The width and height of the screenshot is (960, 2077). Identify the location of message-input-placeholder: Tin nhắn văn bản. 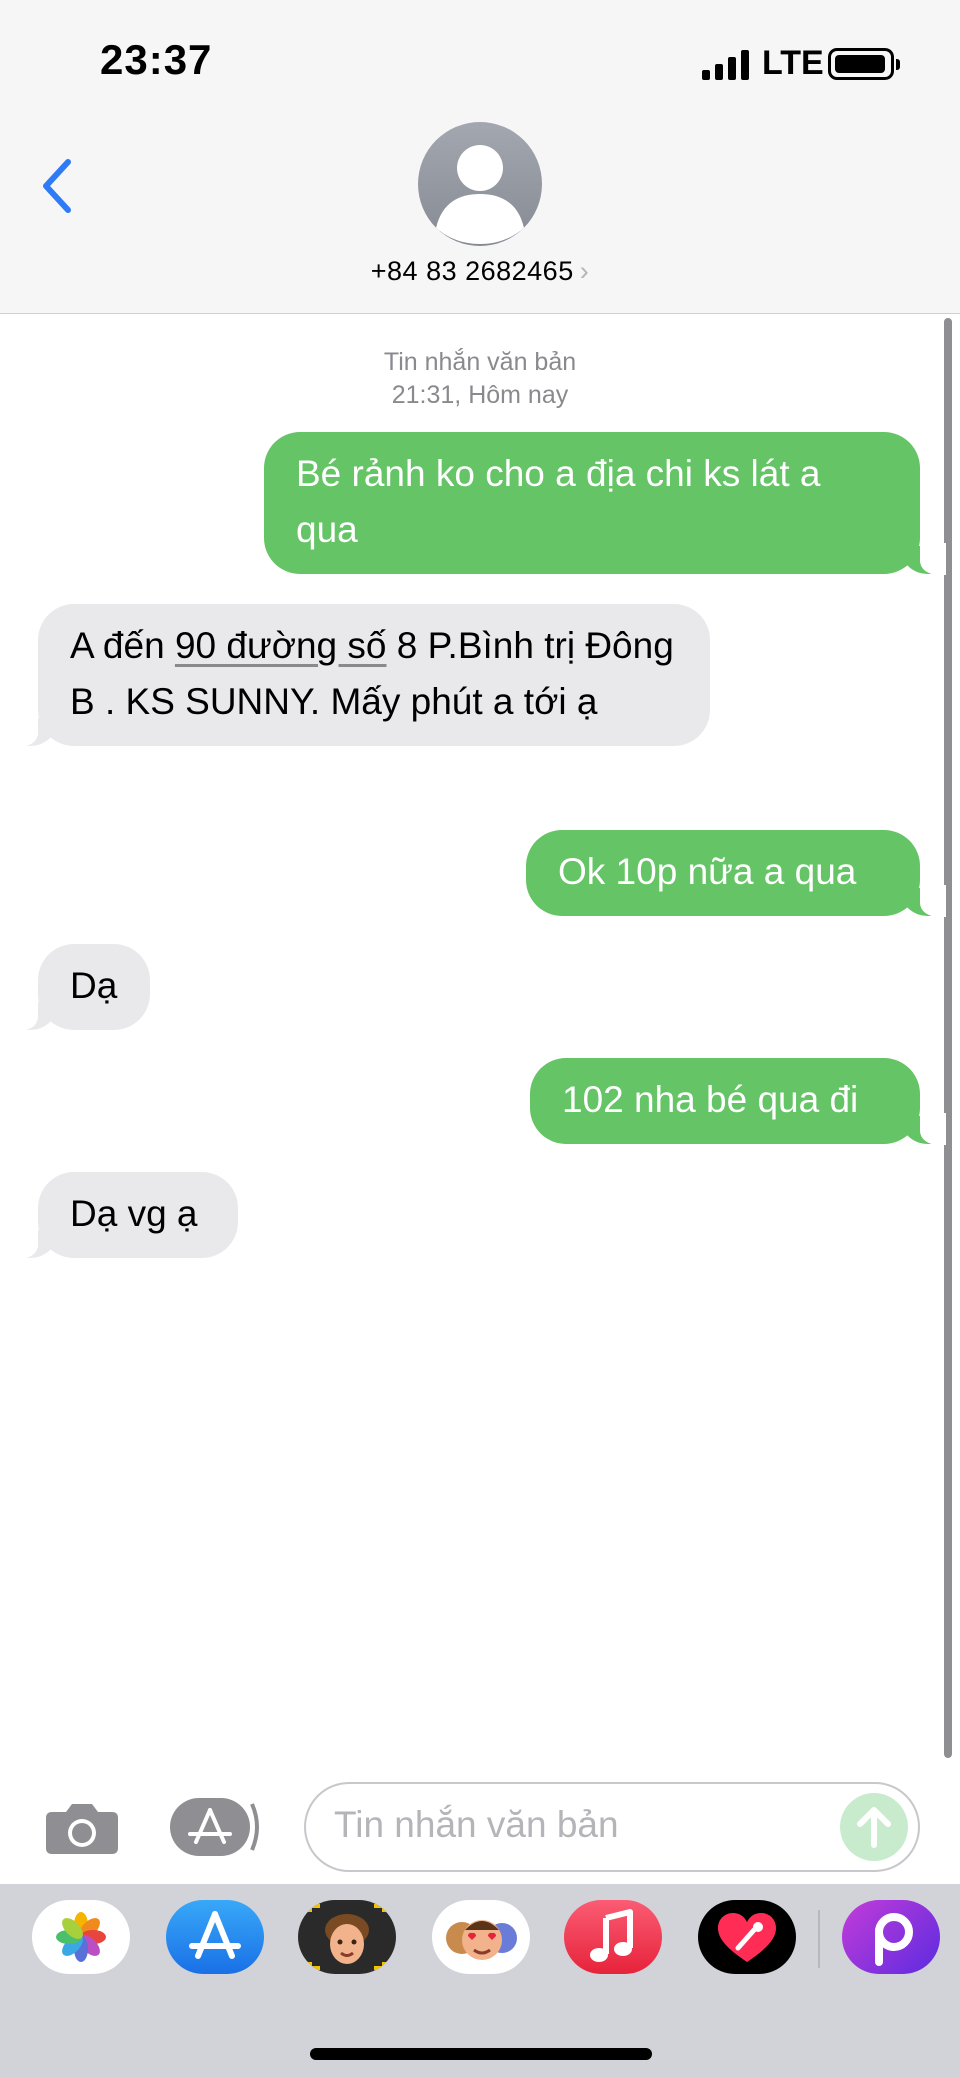
(476, 1824).